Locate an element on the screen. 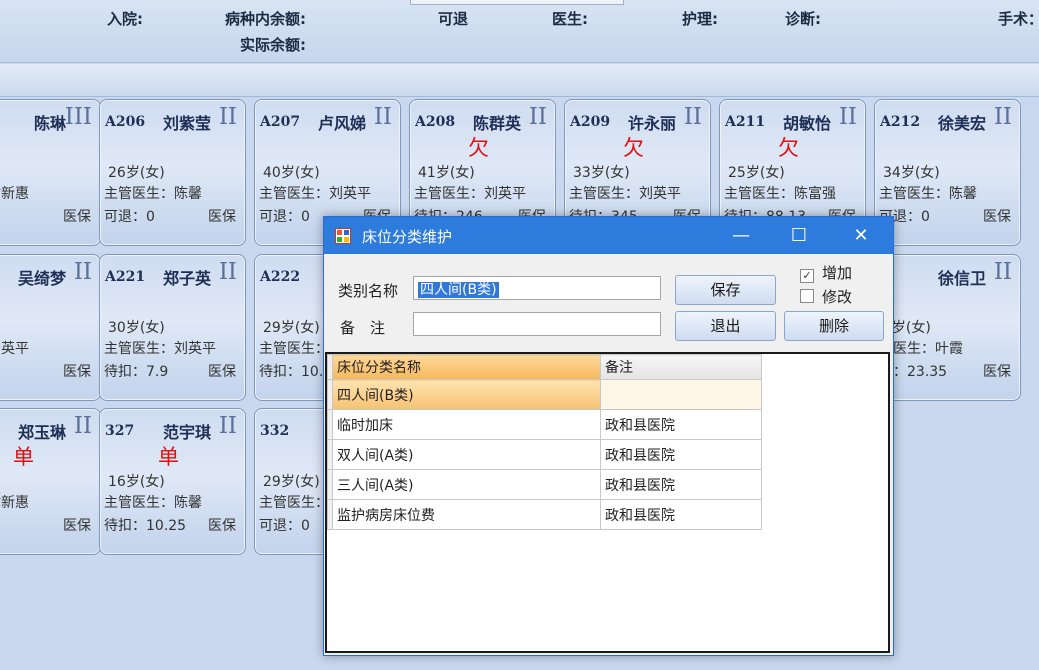 The width and height of the screenshot is (1039, 670). attending-doctor: 主管医生： is located at coordinates (294, 349).